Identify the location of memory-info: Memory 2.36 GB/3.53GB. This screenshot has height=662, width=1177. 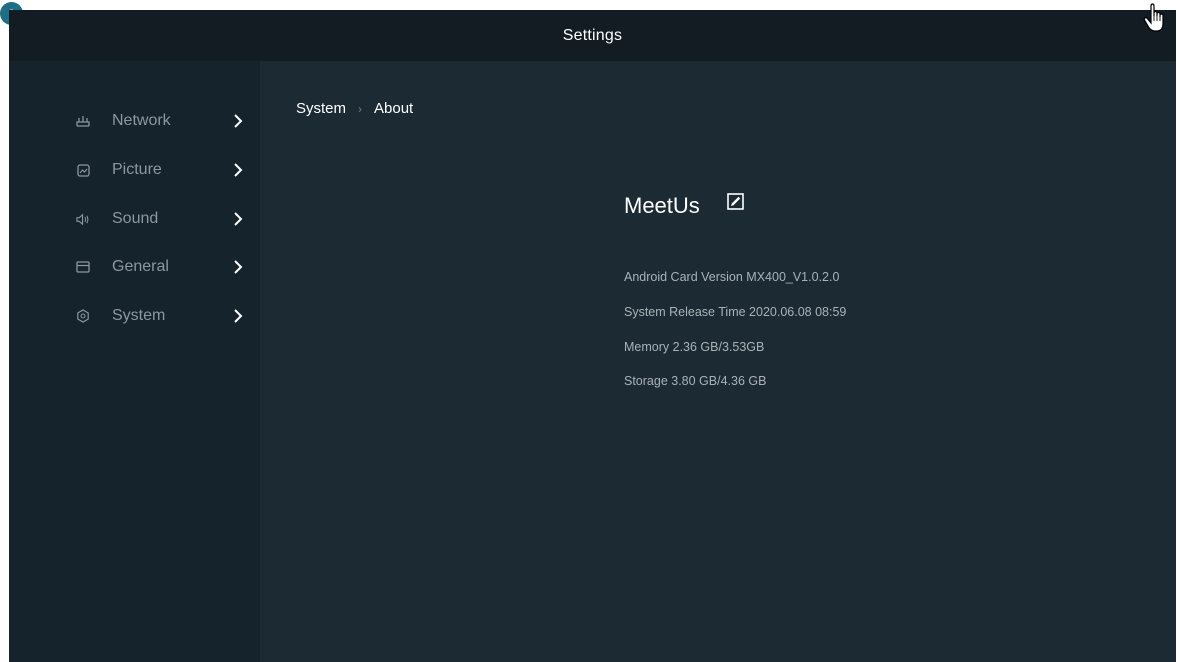
(694, 347).